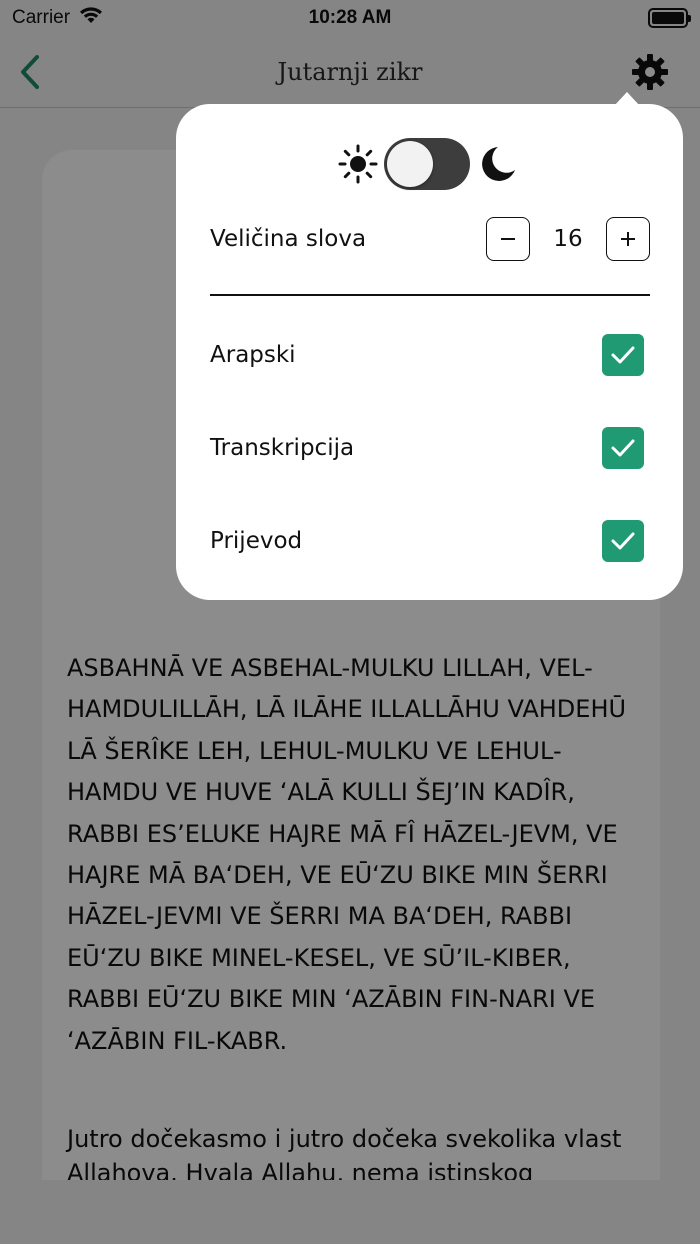 Image resolution: width=700 pixels, height=1244 pixels. I want to click on option-row-translation: Prijevod, so click(427, 541).